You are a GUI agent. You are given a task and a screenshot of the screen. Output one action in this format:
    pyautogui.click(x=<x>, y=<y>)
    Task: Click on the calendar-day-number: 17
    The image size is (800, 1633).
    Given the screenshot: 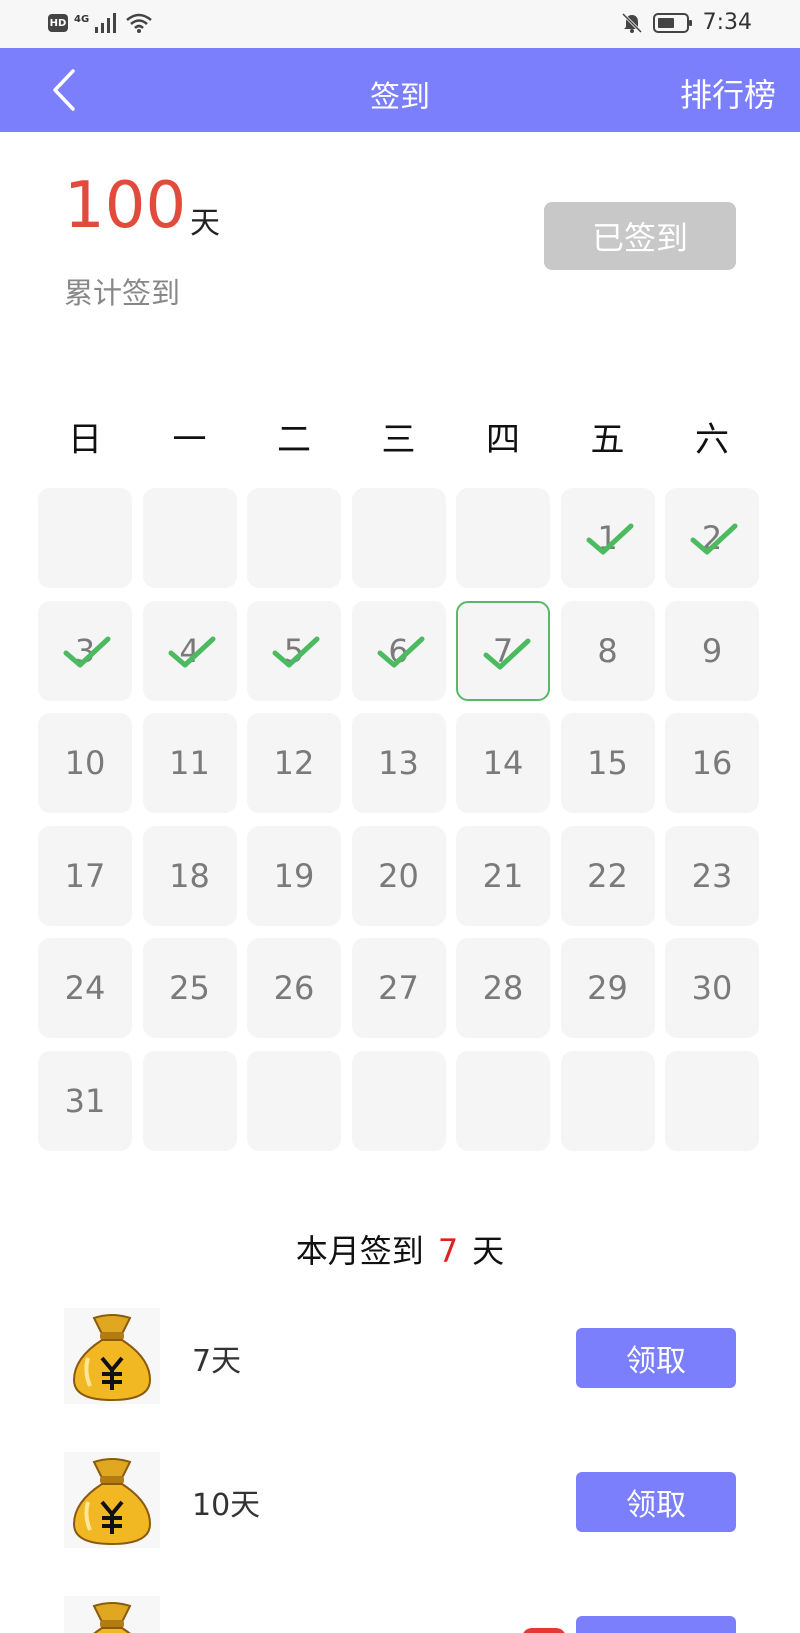 What is the action you would take?
    pyautogui.click(x=85, y=875)
    